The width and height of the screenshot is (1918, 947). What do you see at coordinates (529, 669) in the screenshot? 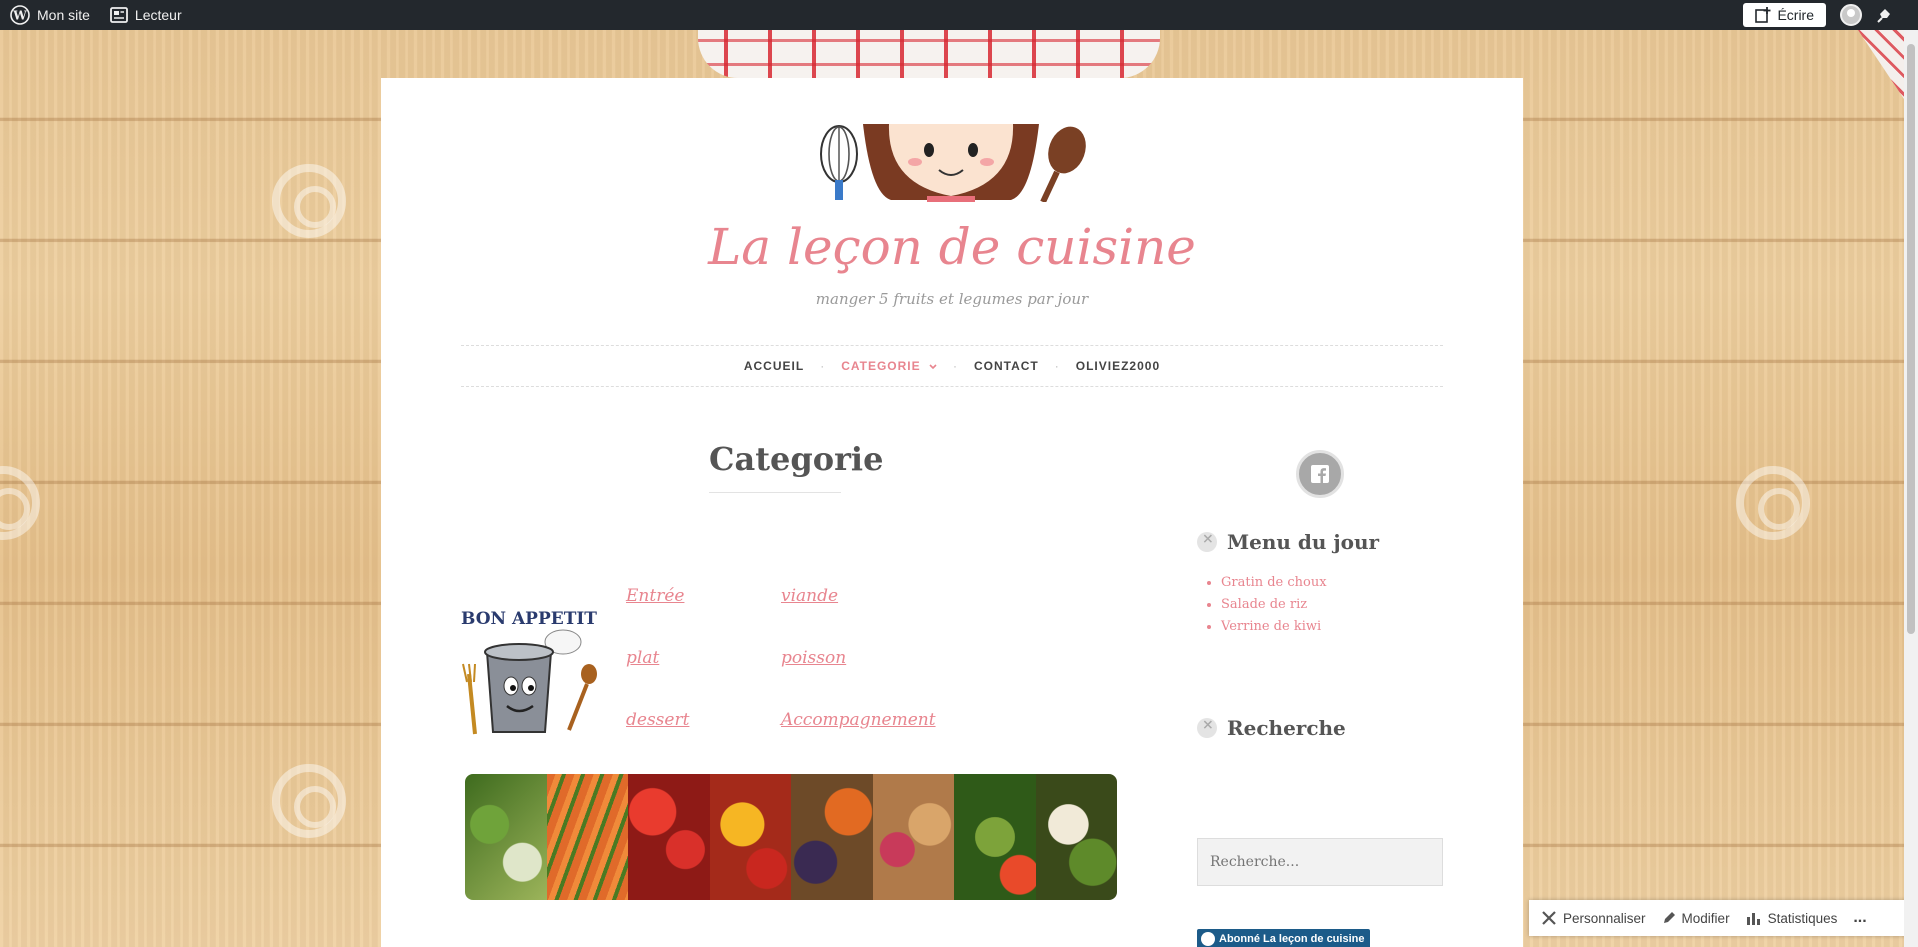
I see `bon-appetit-image: BON APPETIT` at bounding box center [529, 669].